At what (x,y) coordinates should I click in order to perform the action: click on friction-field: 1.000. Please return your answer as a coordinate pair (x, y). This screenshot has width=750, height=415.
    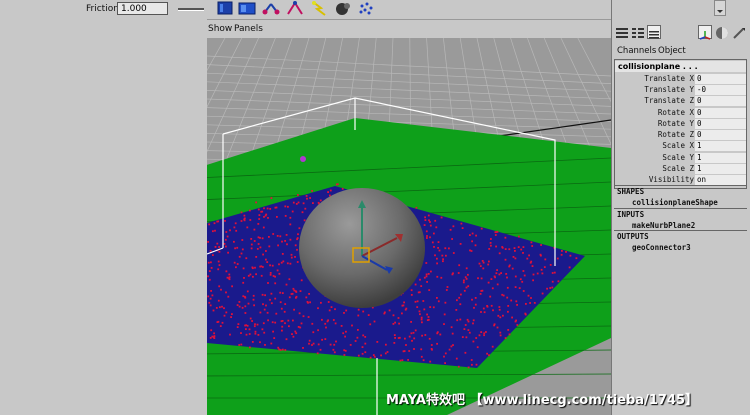
    Looking at the image, I should click on (142, 8).